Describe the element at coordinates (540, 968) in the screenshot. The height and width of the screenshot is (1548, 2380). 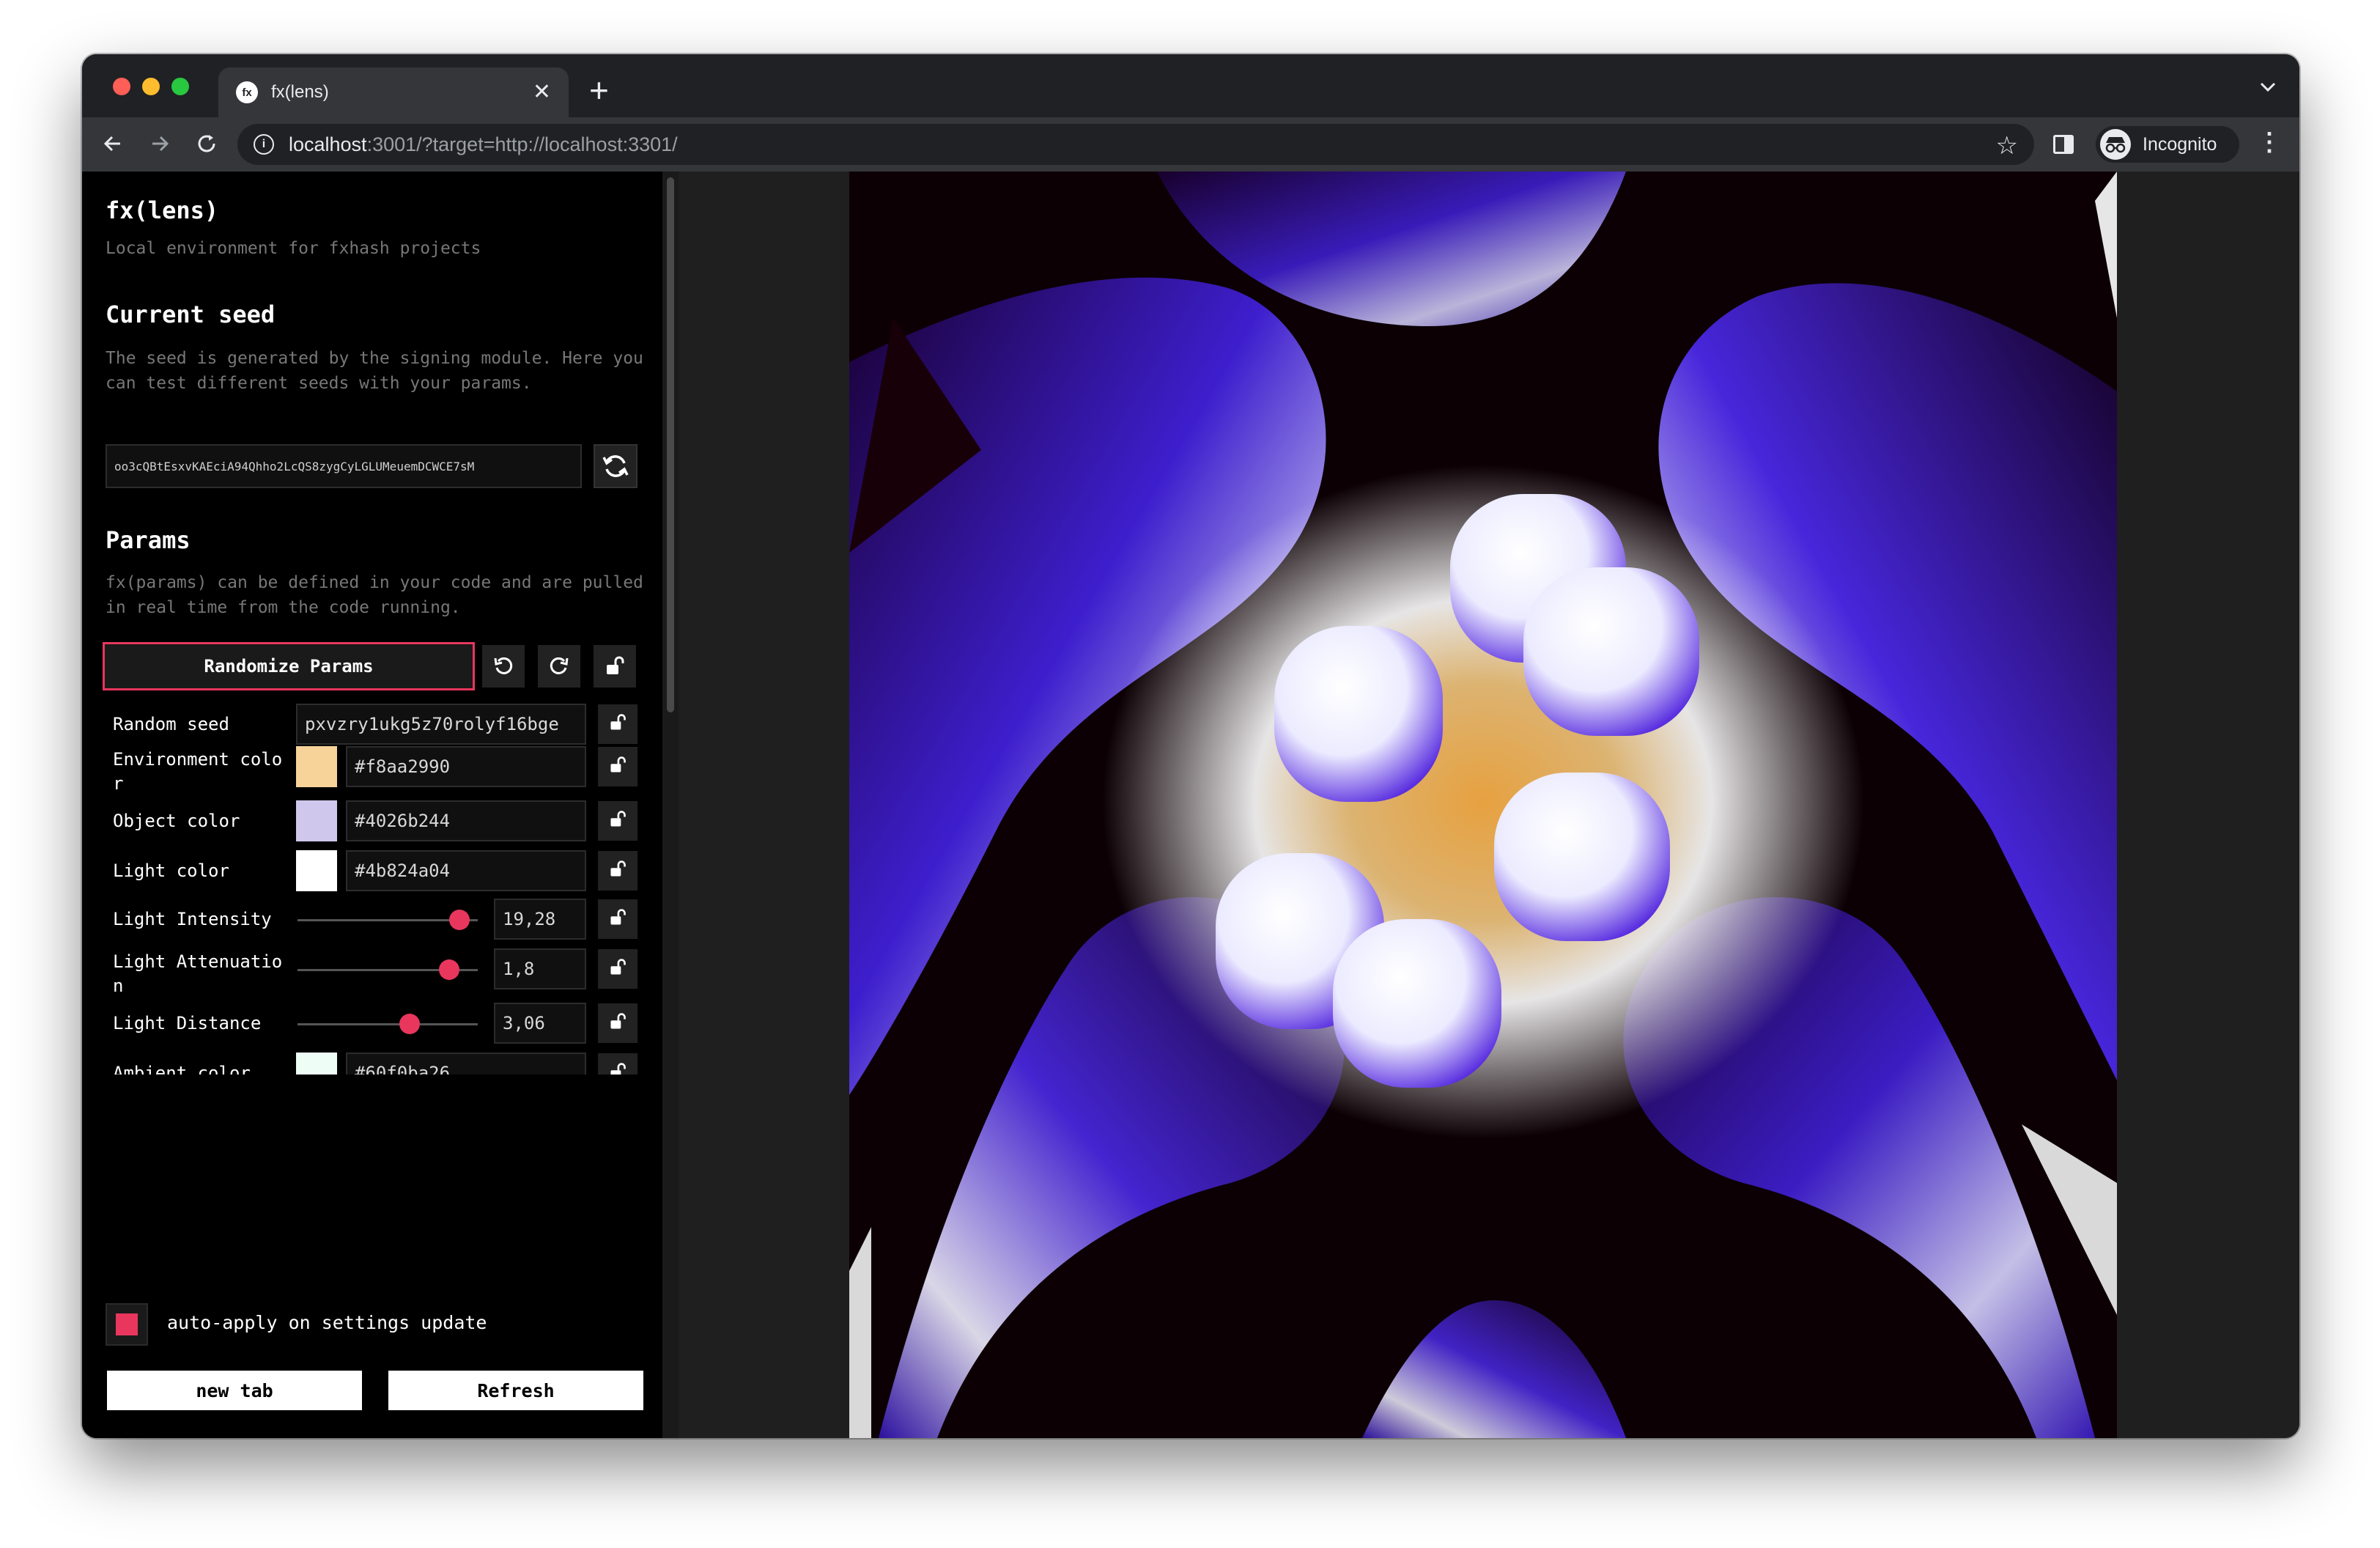
I see `param-number-input: 1,8` at that location.